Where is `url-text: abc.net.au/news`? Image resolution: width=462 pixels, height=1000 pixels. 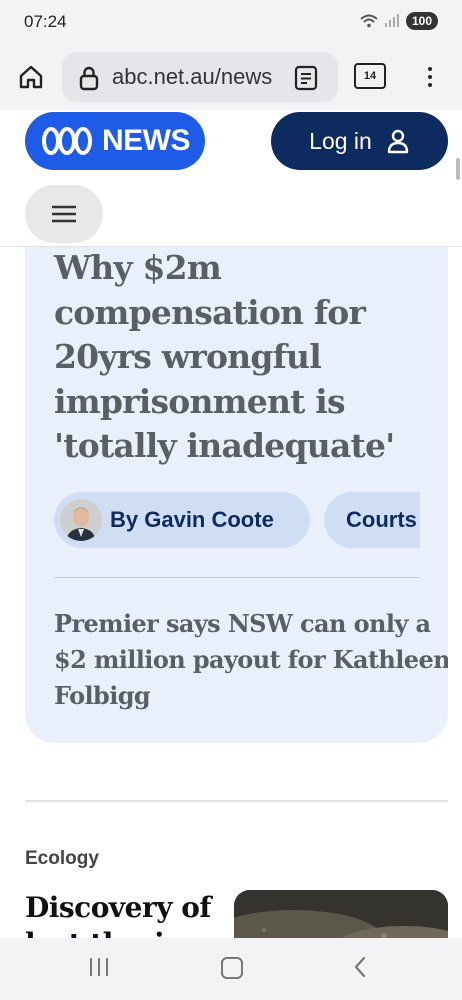 url-text: abc.net.au/news is located at coordinates (198, 77).